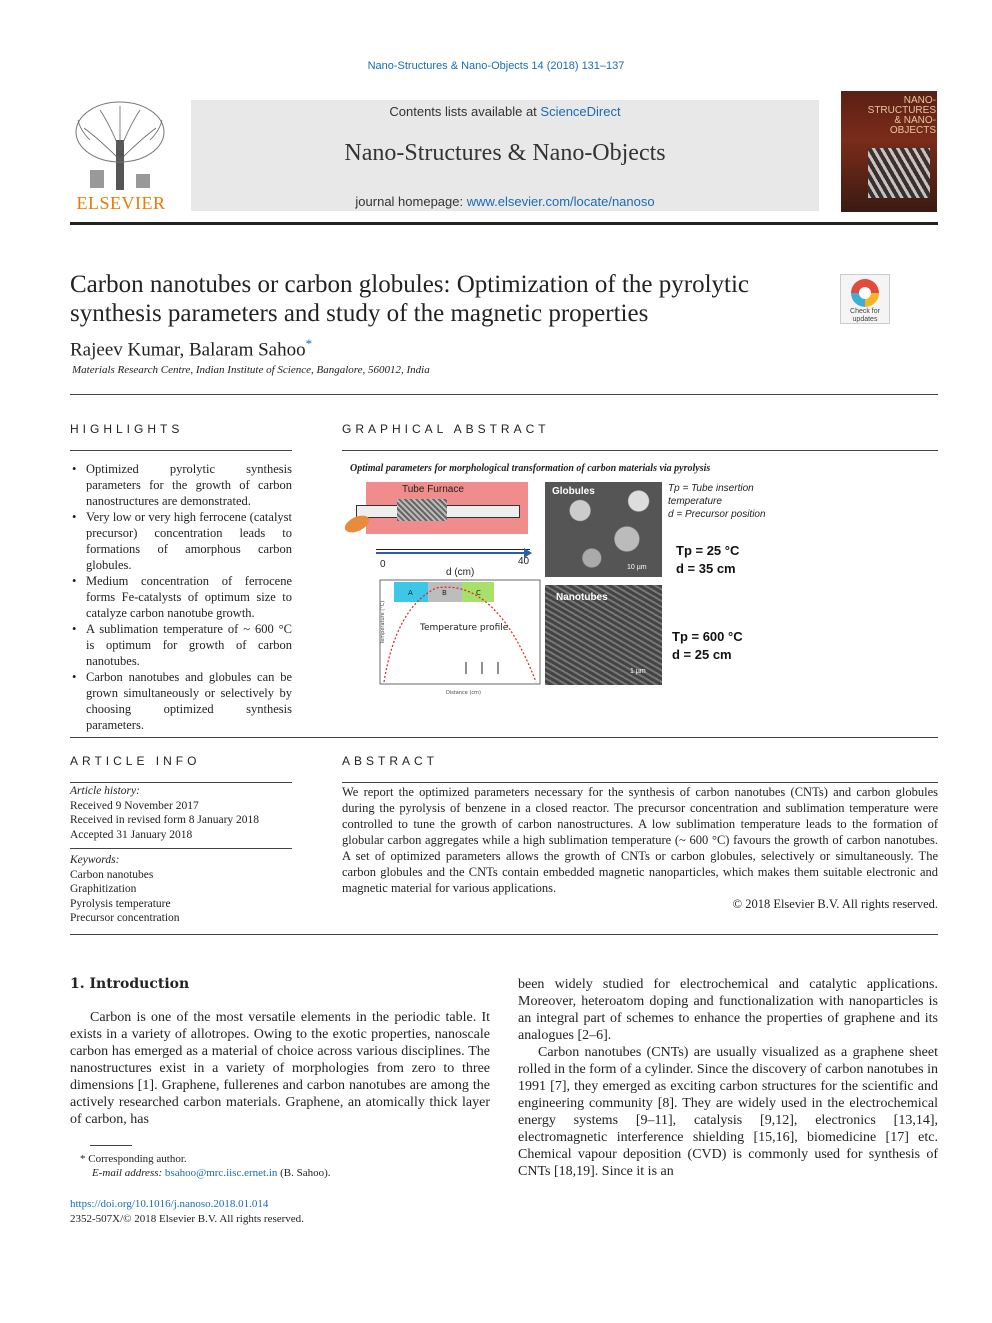 The image size is (992, 1323). What do you see at coordinates (390, 761) in the screenshot?
I see `abstract-heading: ABSTRACT` at bounding box center [390, 761].